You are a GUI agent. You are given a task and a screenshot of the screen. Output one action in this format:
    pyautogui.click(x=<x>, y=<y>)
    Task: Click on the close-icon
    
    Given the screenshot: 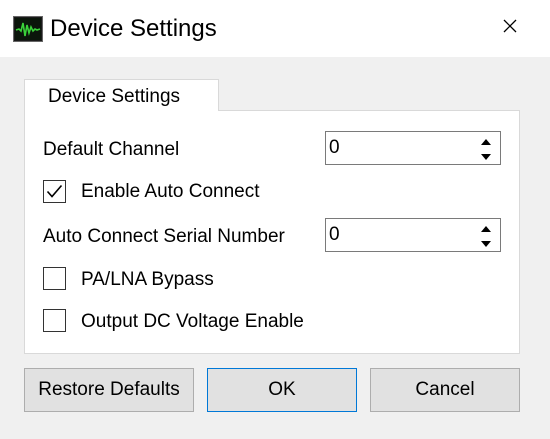 What is the action you would take?
    pyautogui.click(x=510, y=28)
    